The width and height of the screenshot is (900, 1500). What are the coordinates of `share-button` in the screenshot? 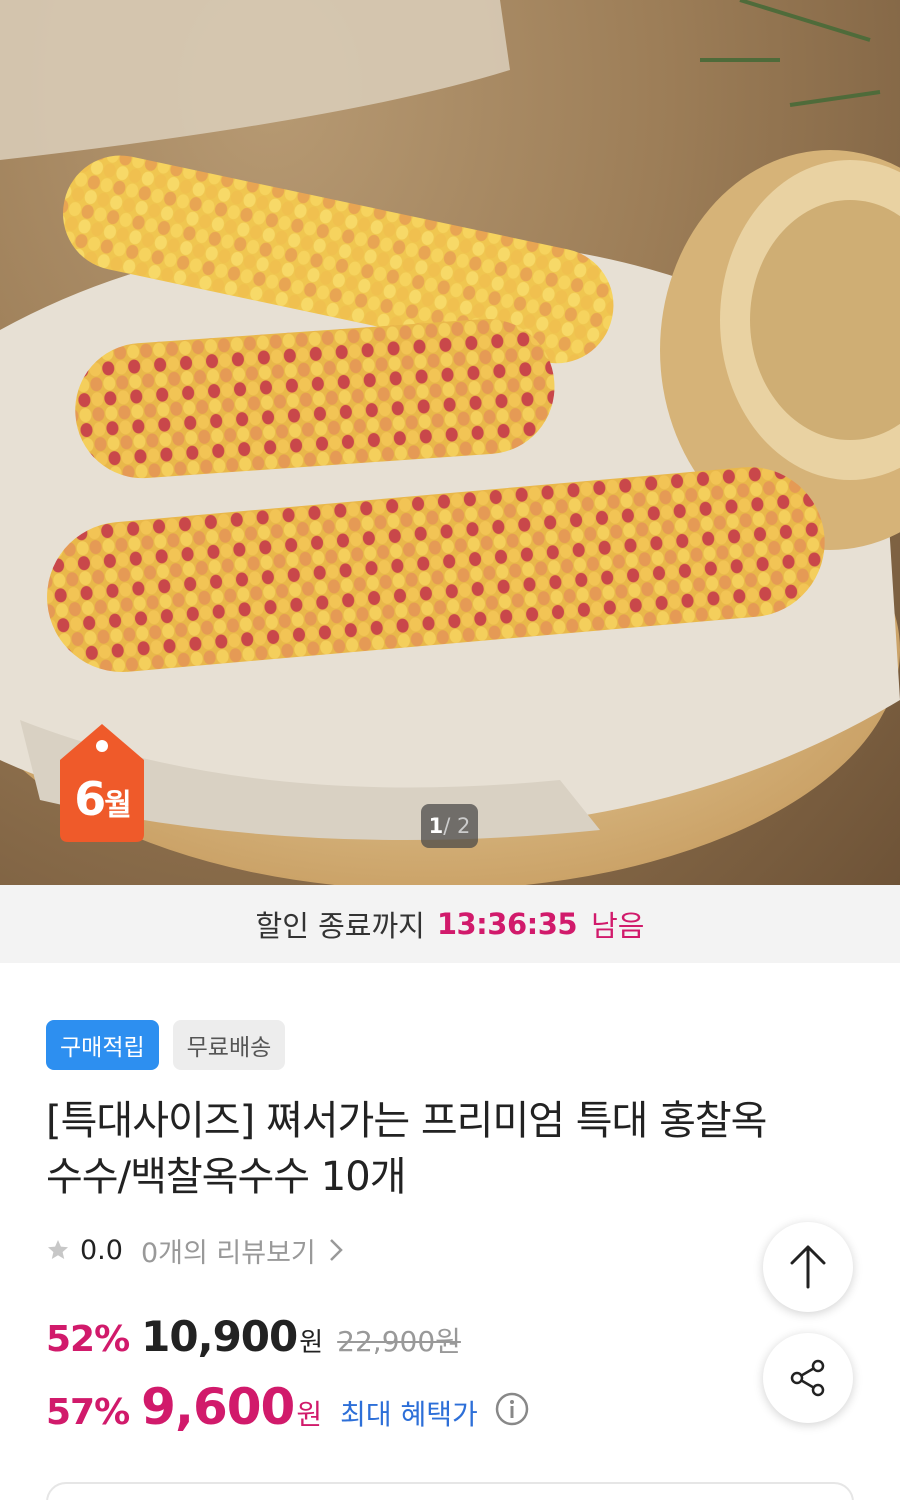 It's located at (808, 1378).